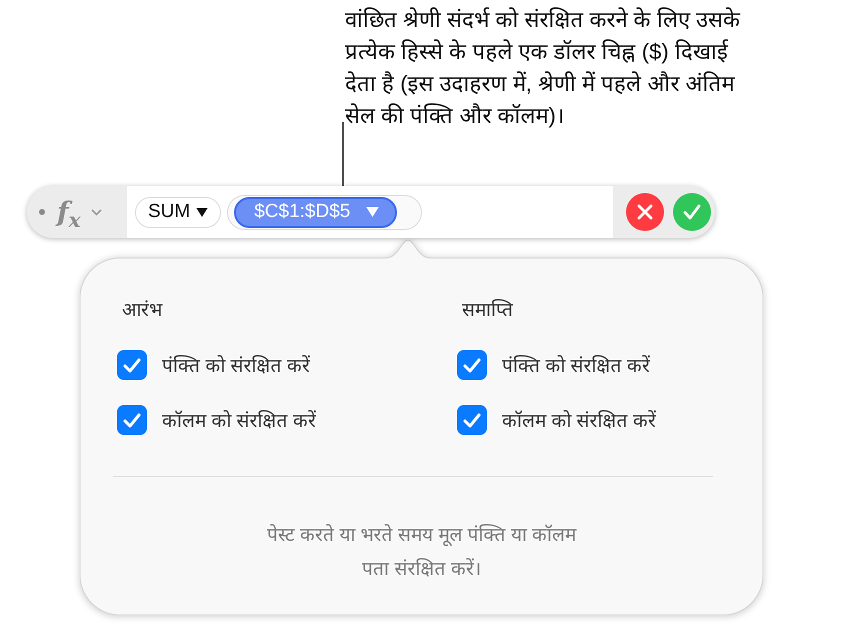  Describe the element at coordinates (421, 552) in the screenshot. I see `help-text: पेस्ट करते या भरते समय मूल पंक्ति या कॉलम पता संरक्षित करें।` at that location.